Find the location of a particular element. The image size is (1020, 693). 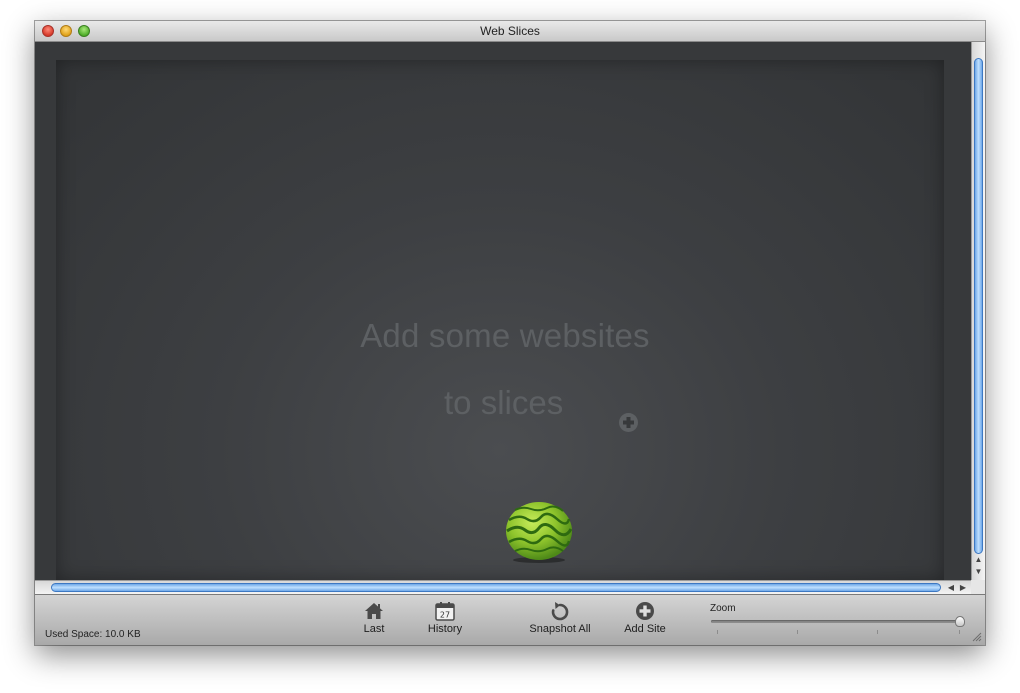

vertical-scroll-thumb is located at coordinates (978, 306).